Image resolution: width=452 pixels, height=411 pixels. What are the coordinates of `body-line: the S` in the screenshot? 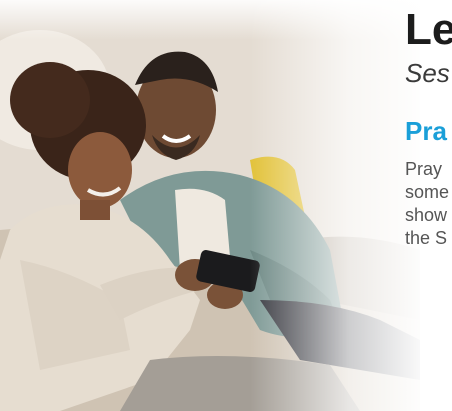 It's located at (426, 238).